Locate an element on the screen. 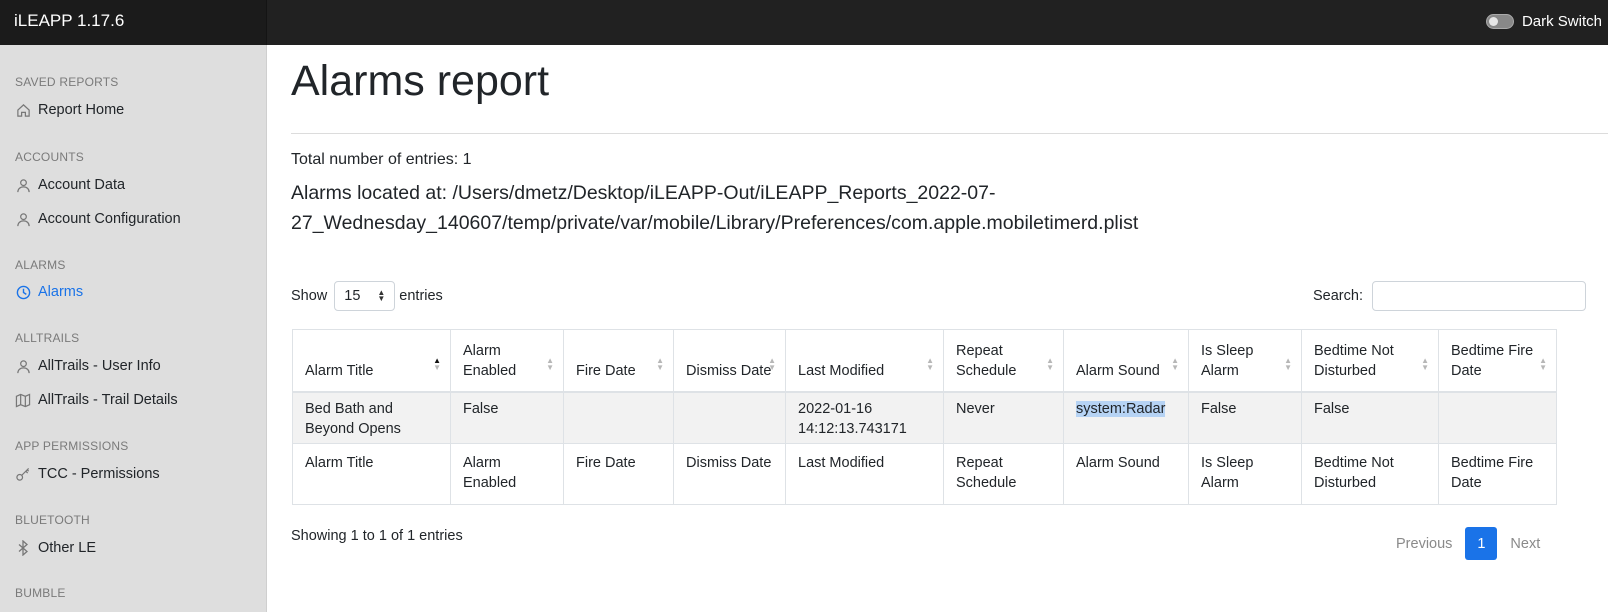 The image size is (1608, 612). entries-length-control: Show 15 ▲ ▼ entries is located at coordinates (367, 296).